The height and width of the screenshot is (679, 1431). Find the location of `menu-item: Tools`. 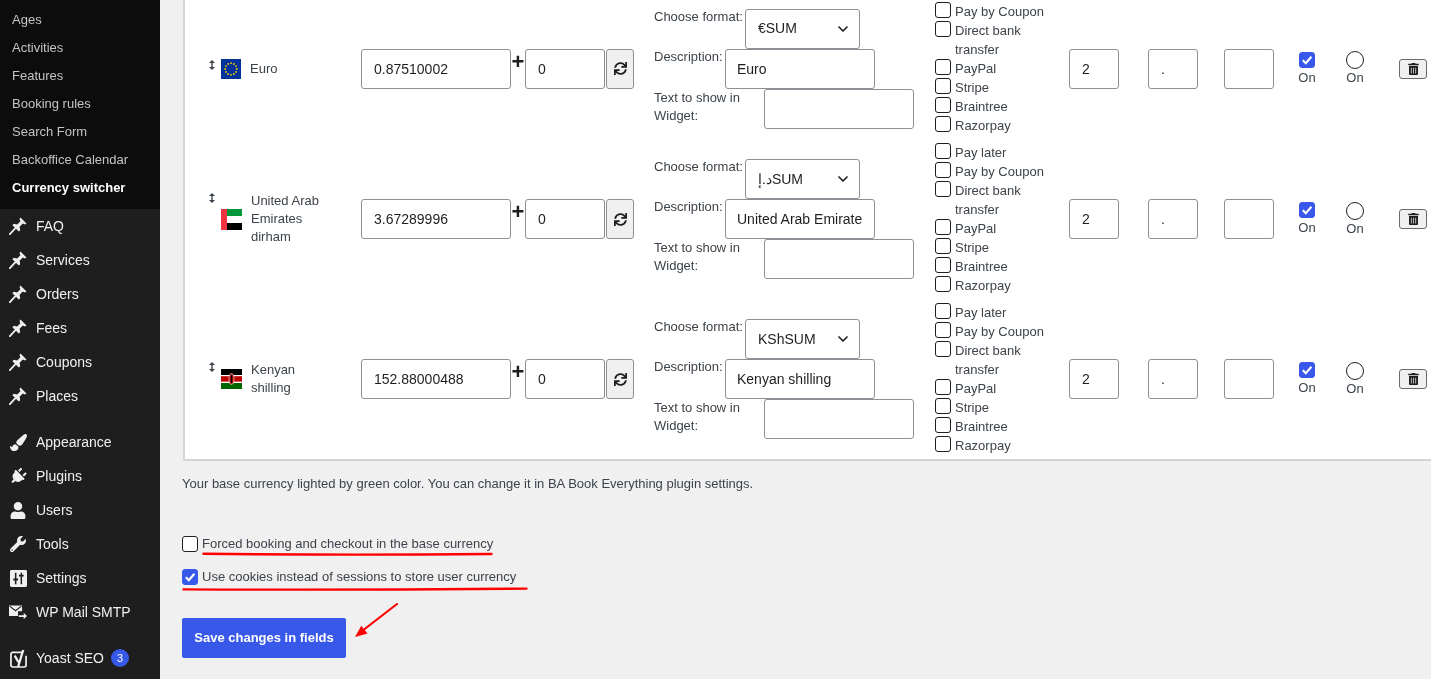

menu-item: Tools is located at coordinates (80, 544).